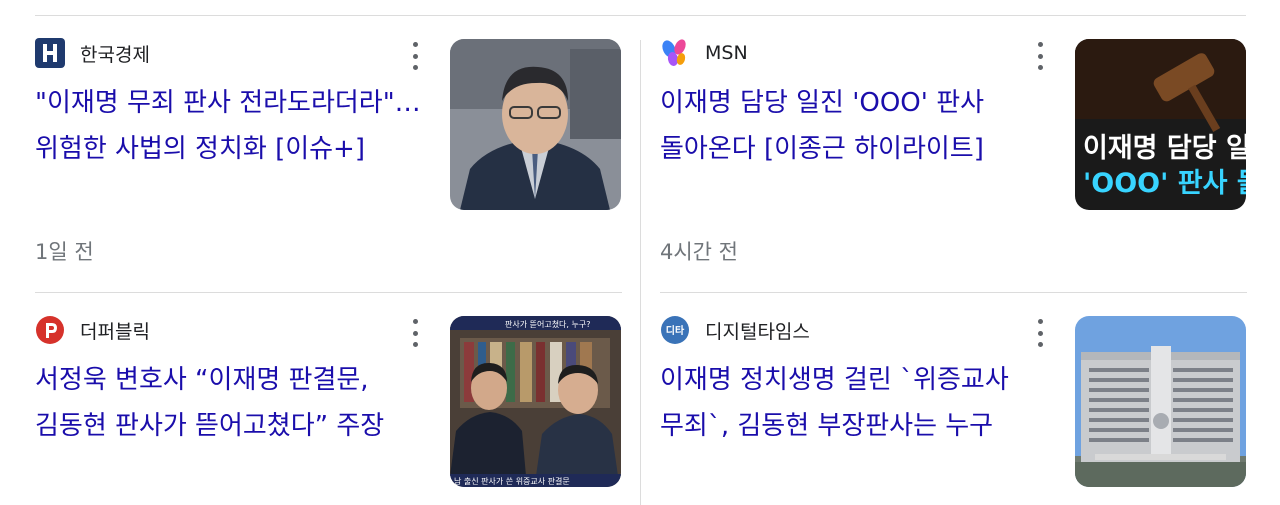  I want to click on row-divider-left, so click(328, 292).